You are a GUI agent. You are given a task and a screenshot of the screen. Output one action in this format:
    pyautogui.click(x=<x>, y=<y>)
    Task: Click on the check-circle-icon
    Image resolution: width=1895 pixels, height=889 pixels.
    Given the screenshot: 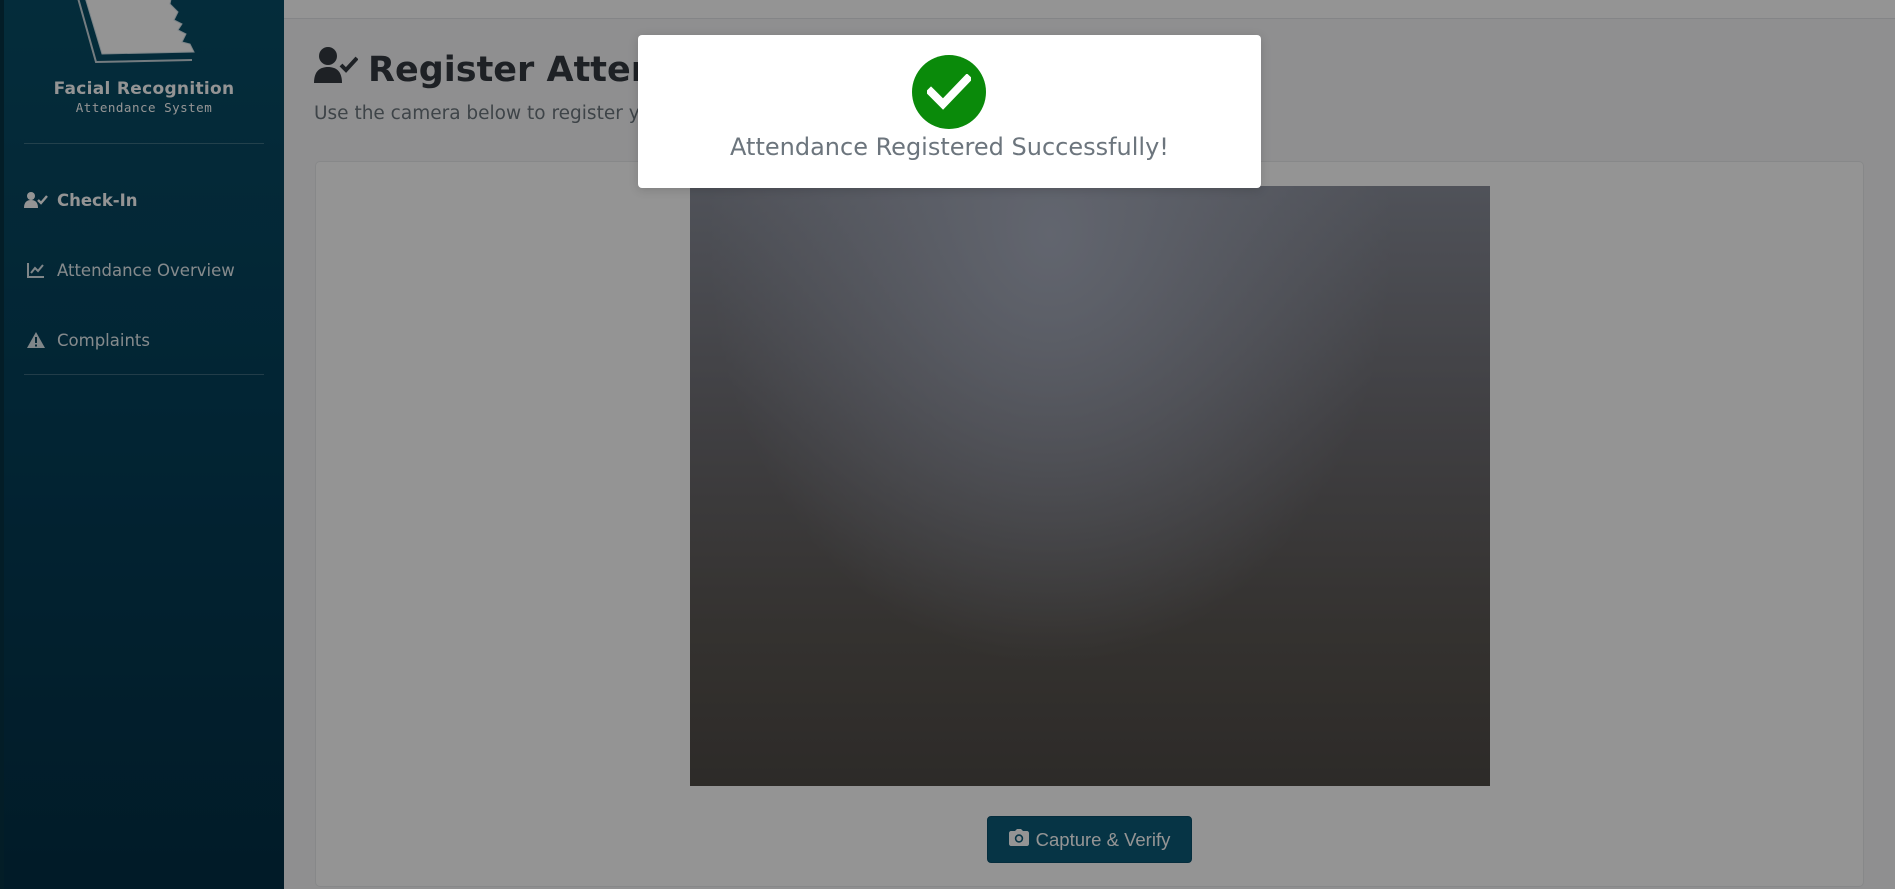 What is the action you would take?
    pyautogui.click(x=949, y=92)
    